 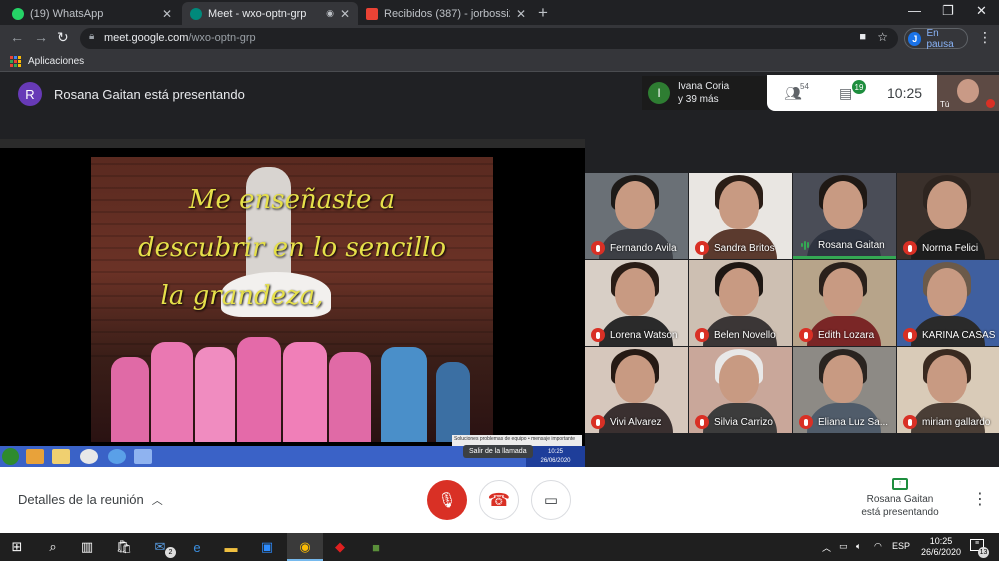 I want to click on participant-name: Vivi Alvarez, so click(x=636, y=422).